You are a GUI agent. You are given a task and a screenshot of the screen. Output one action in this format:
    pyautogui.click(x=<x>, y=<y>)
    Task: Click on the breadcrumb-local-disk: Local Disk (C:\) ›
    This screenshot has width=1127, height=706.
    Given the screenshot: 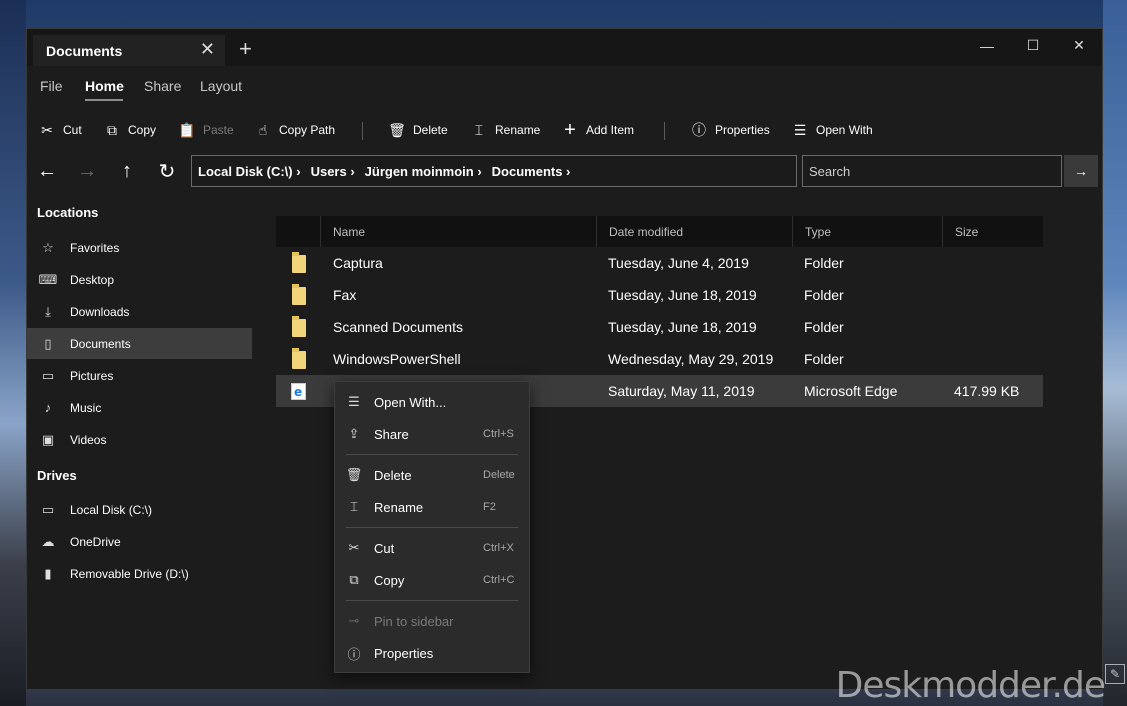 What is the action you would take?
    pyautogui.click(x=249, y=171)
    